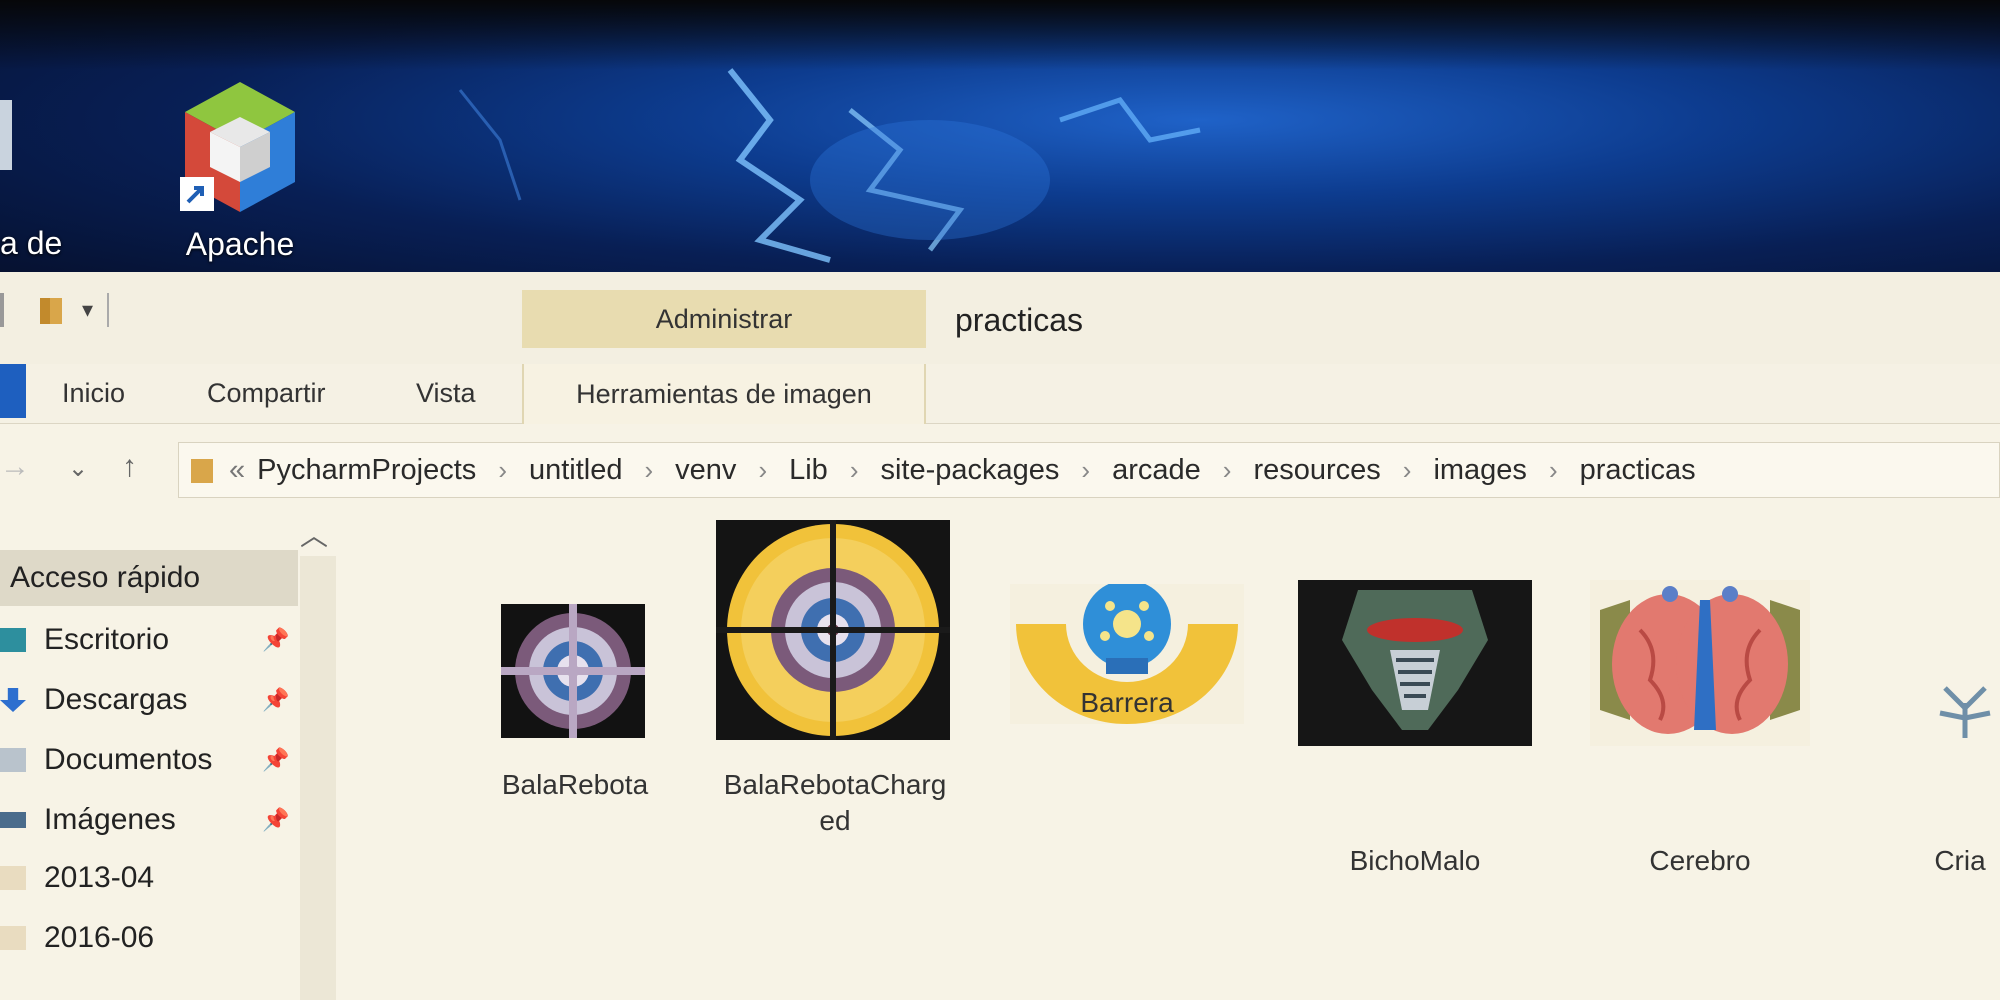 The height and width of the screenshot is (1000, 2000). Describe the element at coordinates (35, 175) in the screenshot. I see `desktop-shortcut-partial: a de` at that location.